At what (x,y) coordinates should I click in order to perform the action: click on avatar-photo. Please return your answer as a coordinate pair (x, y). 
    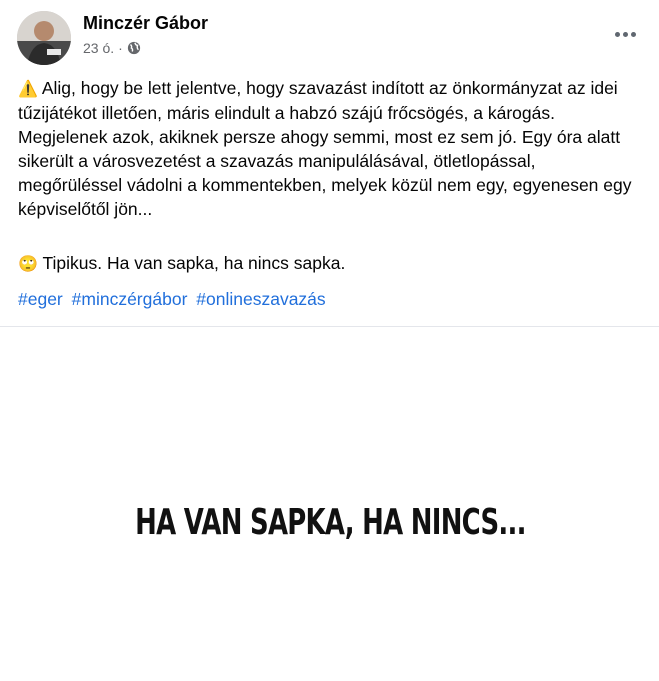
    Looking at the image, I should click on (44, 38).